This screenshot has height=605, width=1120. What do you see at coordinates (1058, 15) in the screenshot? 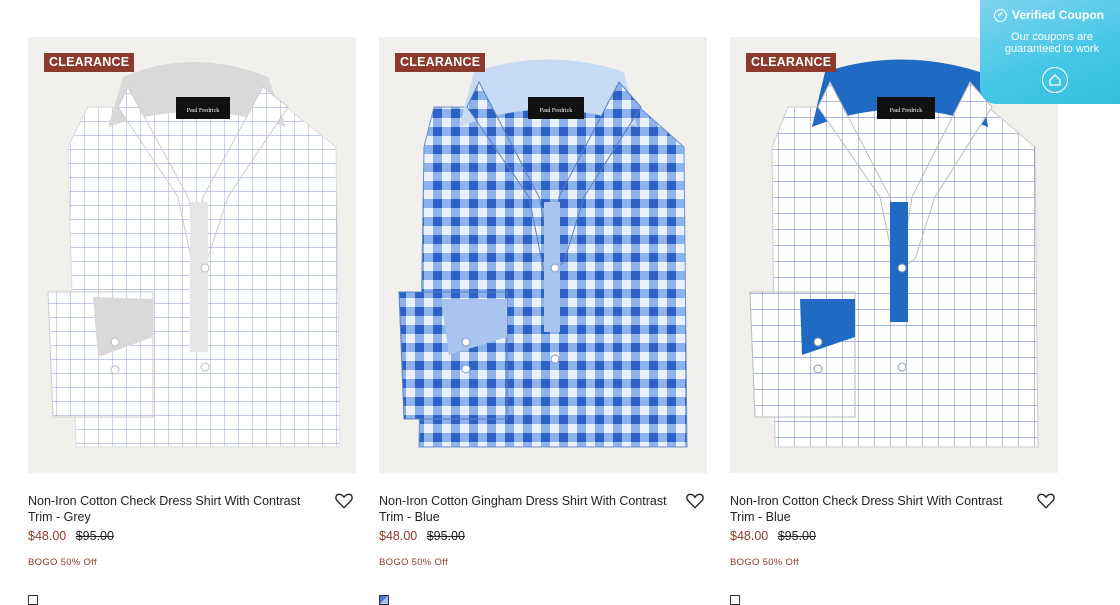
I see `coupon-title: Verified Coupon` at bounding box center [1058, 15].